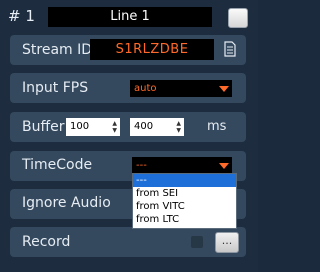  What do you see at coordinates (128, 127) in the screenshot?
I see `buffer-row: Buffer 100 ▲ ▼ 400 ▲ ▼ ms` at bounding box center [128, 127].